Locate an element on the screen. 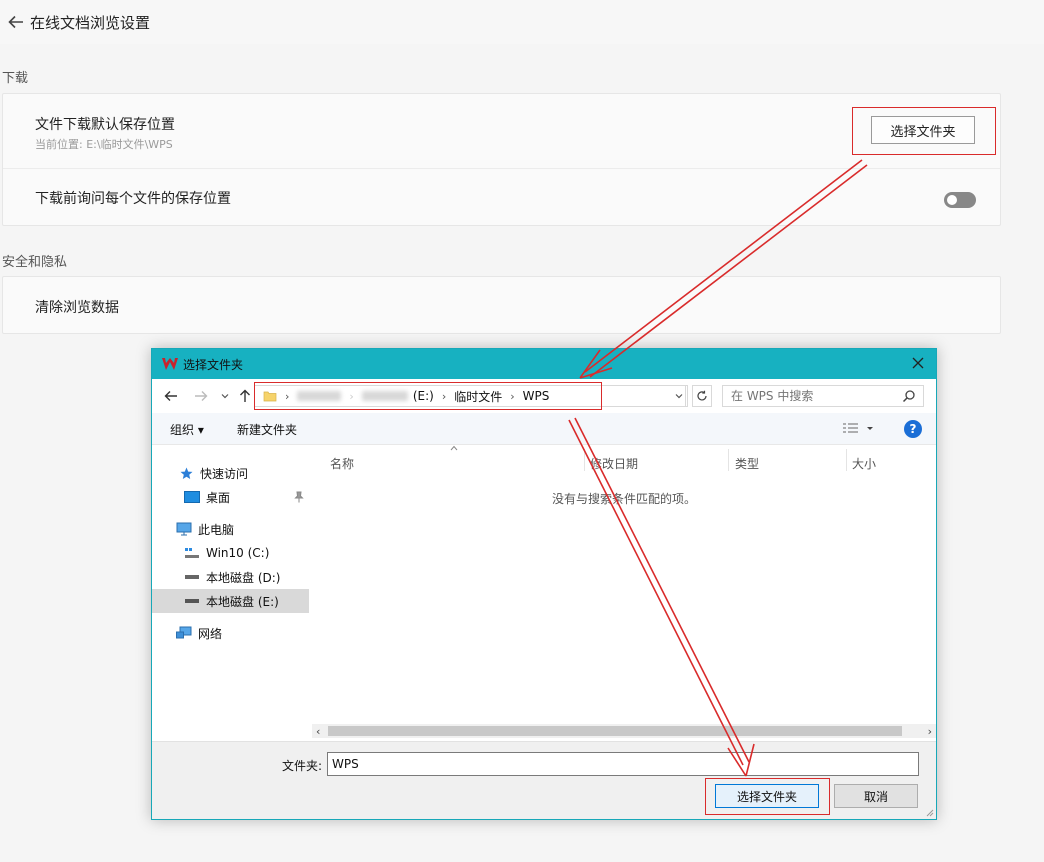 The image size is (1044, 862). nav-item-quick-access: 快速访问 is located at coordinates (230, 473).